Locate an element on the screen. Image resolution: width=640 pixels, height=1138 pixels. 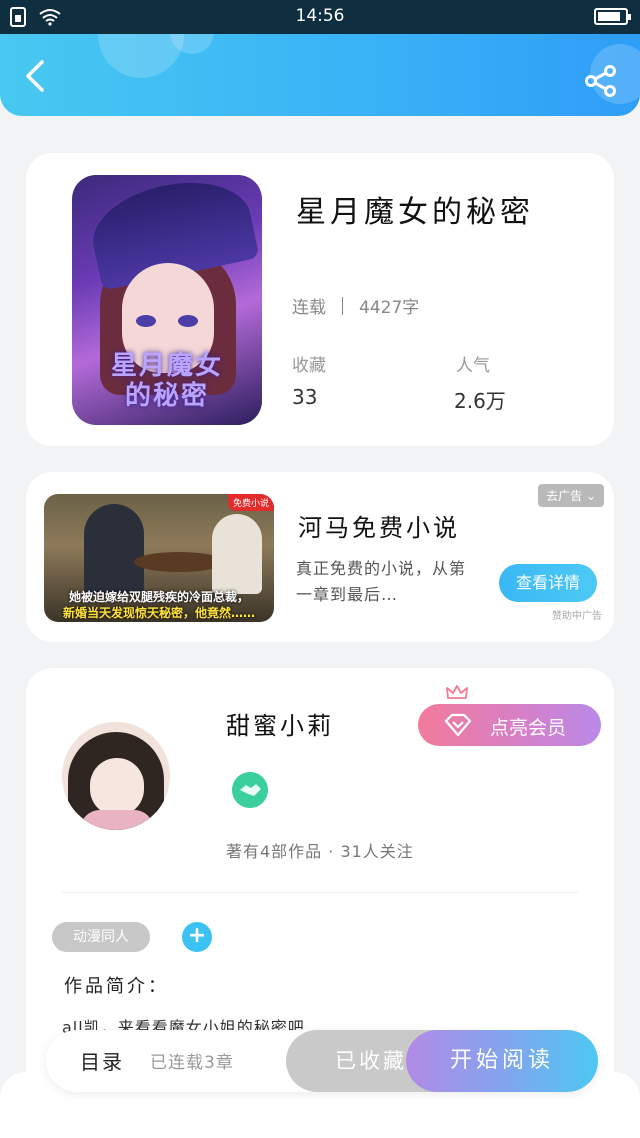
ad-image-caption: 她被迫嫁给双腿残疾的冷面总裁， is located at coordinates (158, 597).